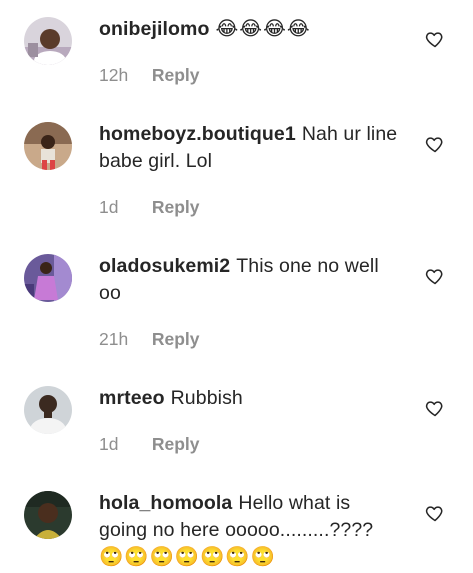 This screenshot has height=573, width=473. Describe the element at coordinates (187, 557) in the screenshot. I see `comment-emoji-line: 🙄🙄🙄🙄🙄🙄🙄` at that location.